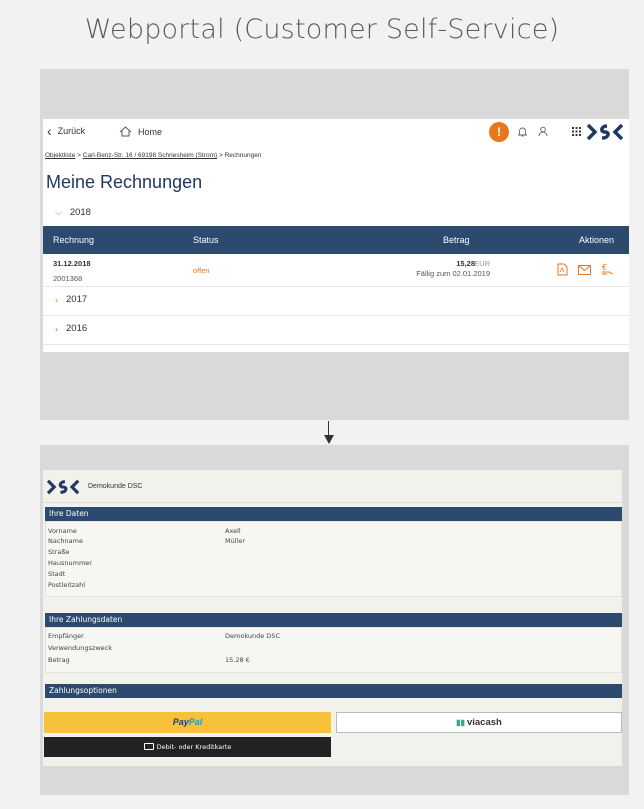 This screenshot has width=644, height=809. What do you see at coordinates (80, 212) in the screenshot?
I see `year-label: 2018` at bounding box center [80, 212].